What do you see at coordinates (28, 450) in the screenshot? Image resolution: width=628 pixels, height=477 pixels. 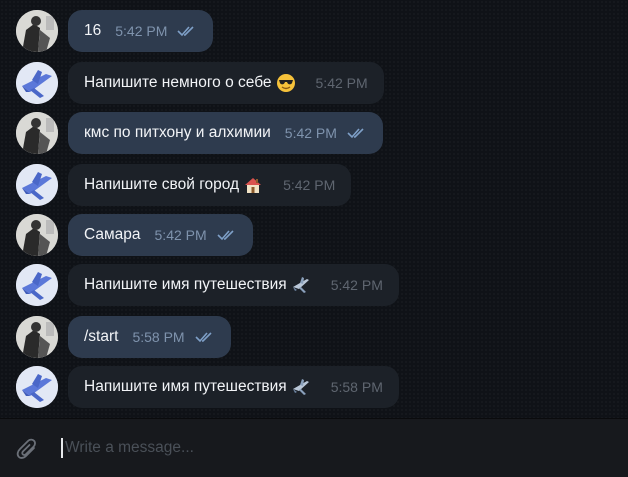 I see `paperclip-icon` at bounding box center [28, 450].